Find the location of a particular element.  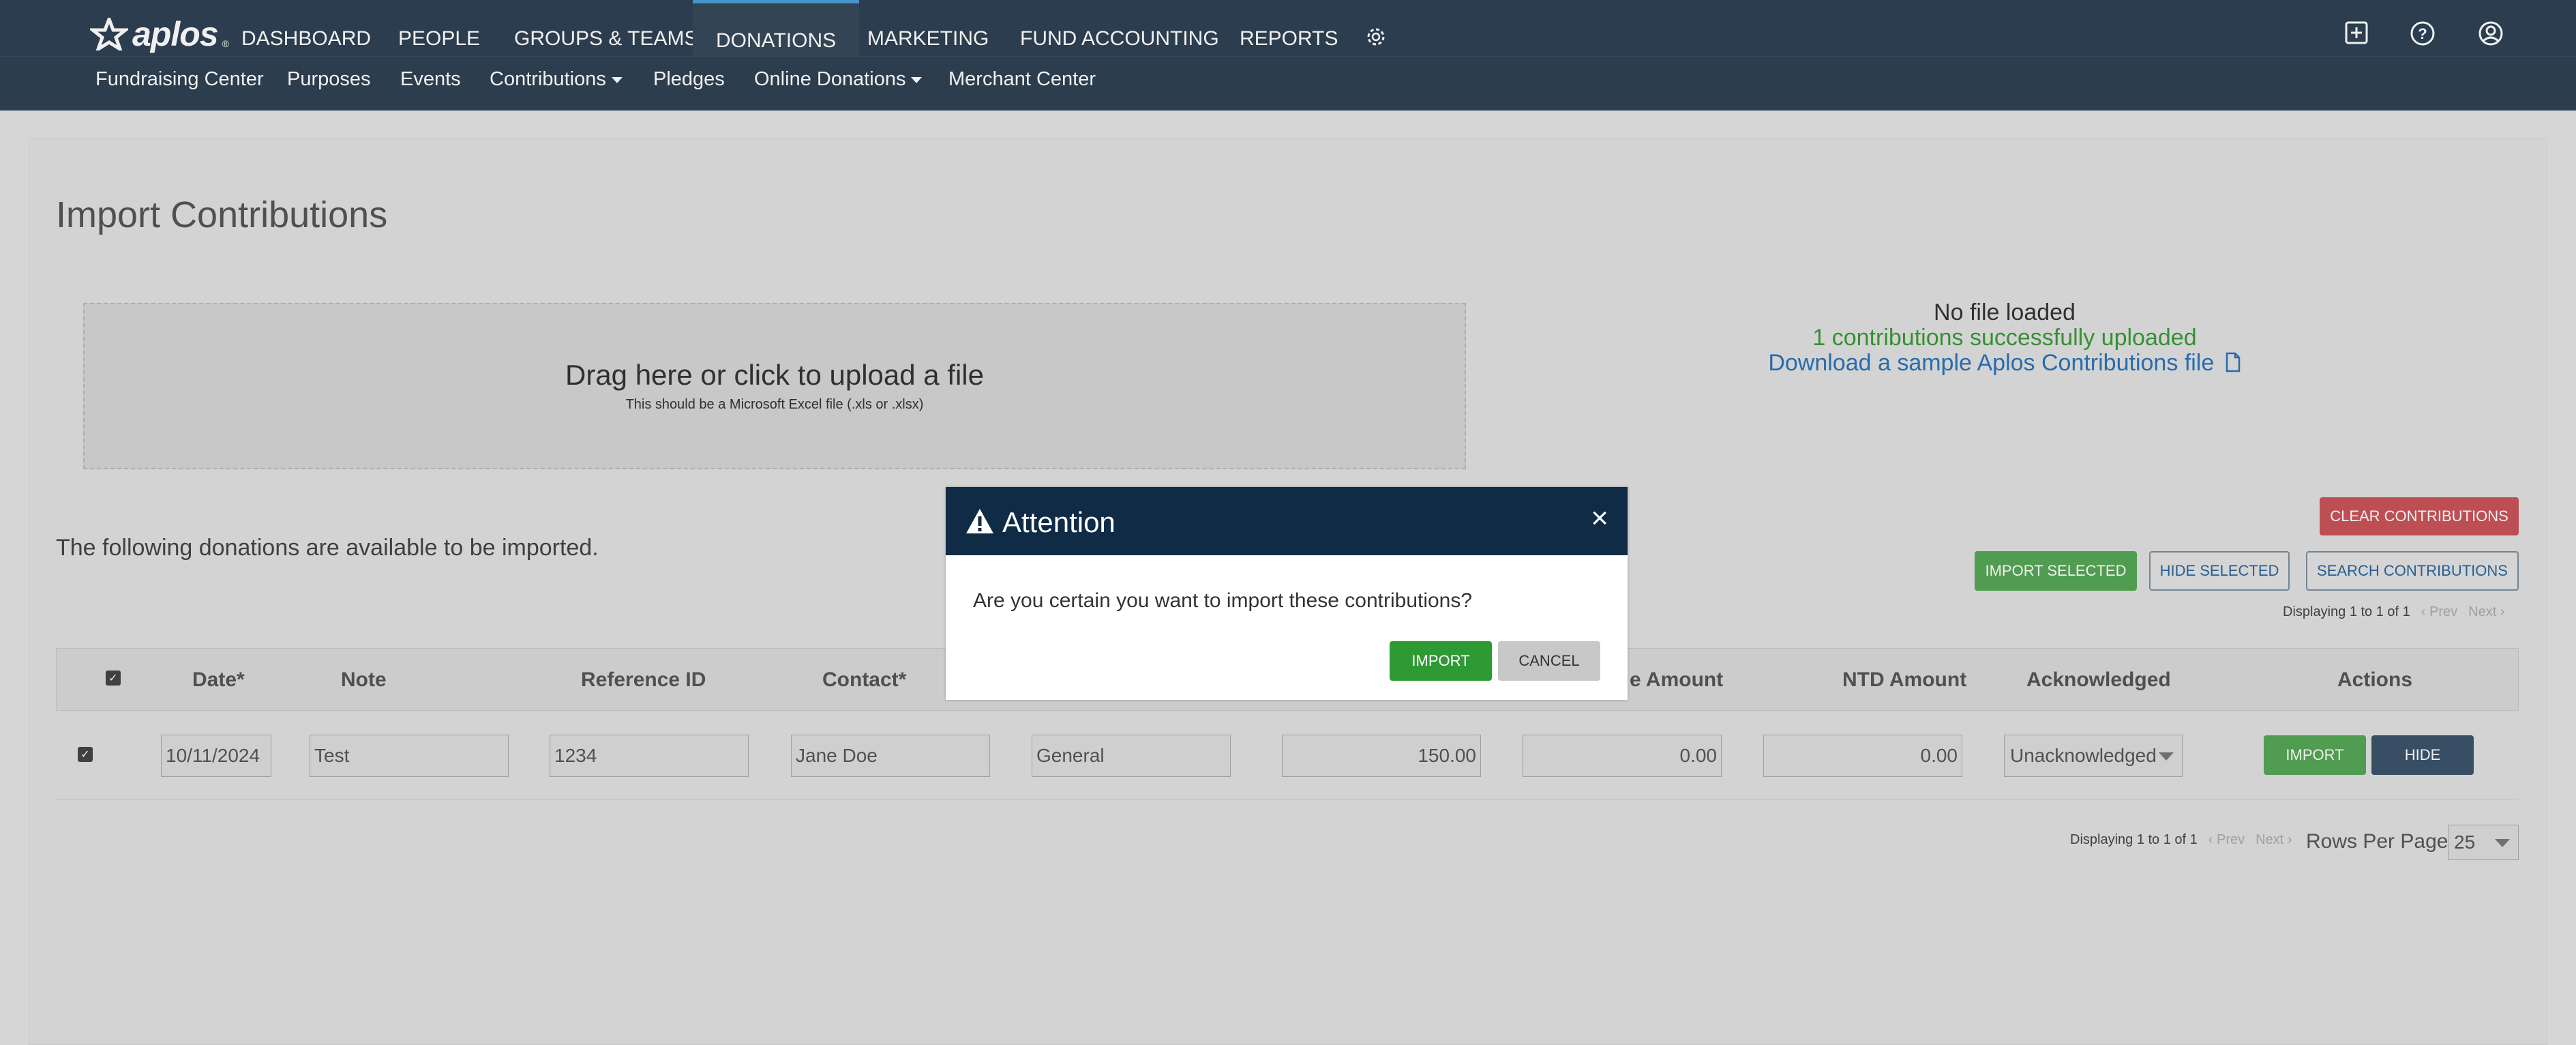

modal-header: Attention × is located at coordinates (1287, 521).